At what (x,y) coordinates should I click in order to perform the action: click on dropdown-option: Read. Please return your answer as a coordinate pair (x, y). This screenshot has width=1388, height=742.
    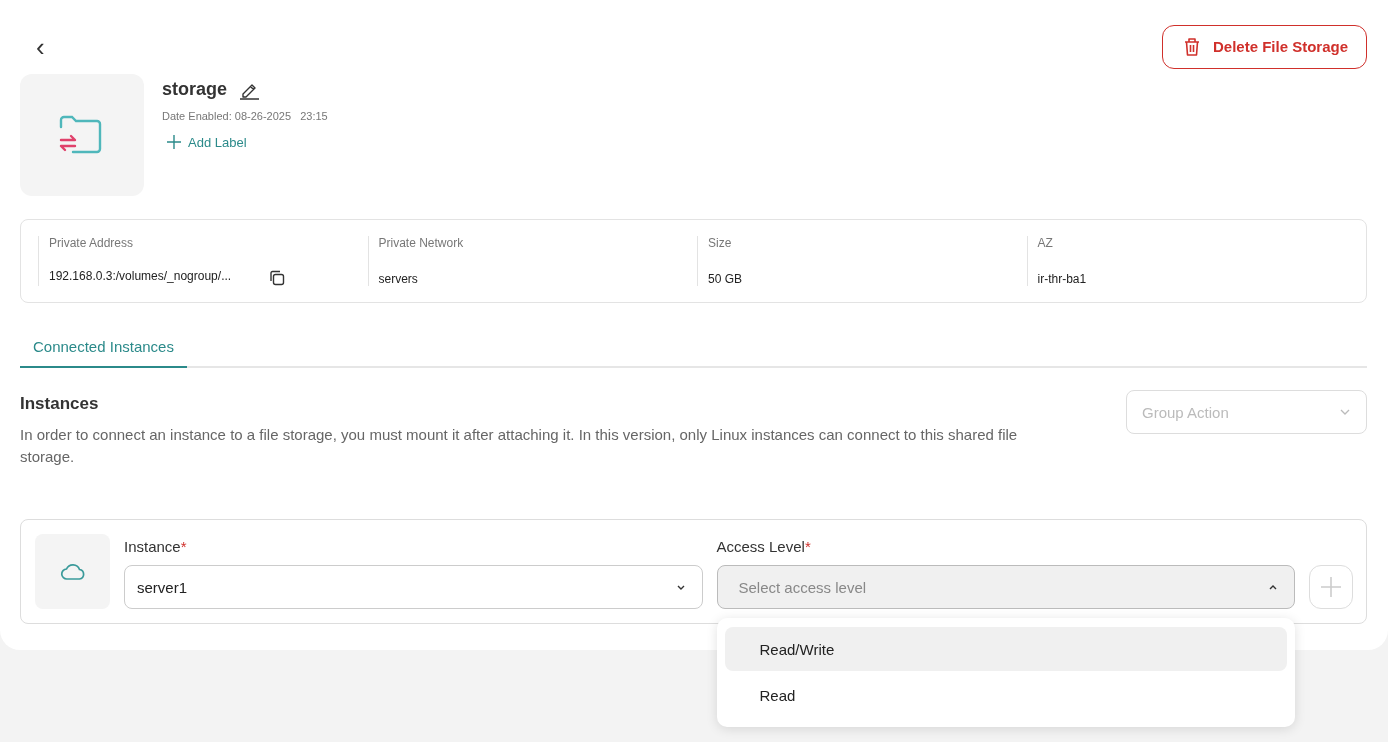
    Looking at the image, I should click on (1005, 695).